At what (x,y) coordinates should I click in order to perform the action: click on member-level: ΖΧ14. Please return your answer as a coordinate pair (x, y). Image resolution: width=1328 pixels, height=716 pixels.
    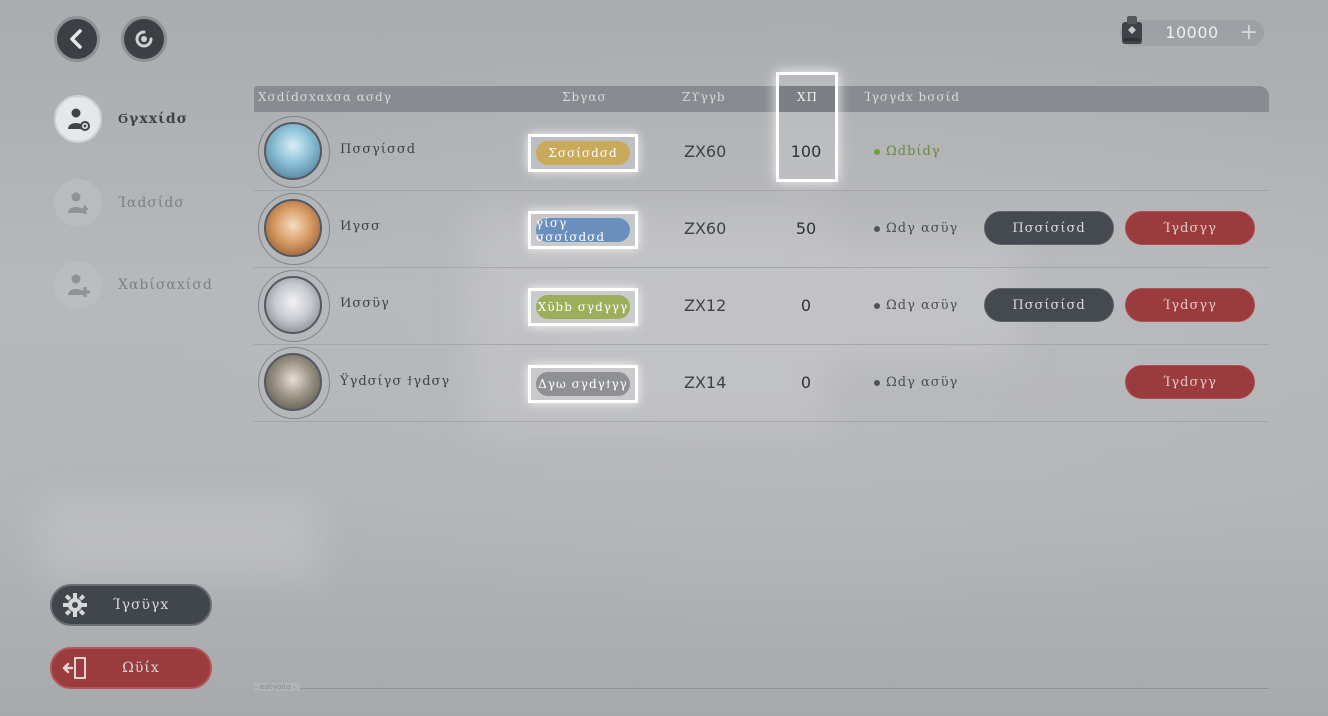
    Looking at the image, I should click on (705, 382).